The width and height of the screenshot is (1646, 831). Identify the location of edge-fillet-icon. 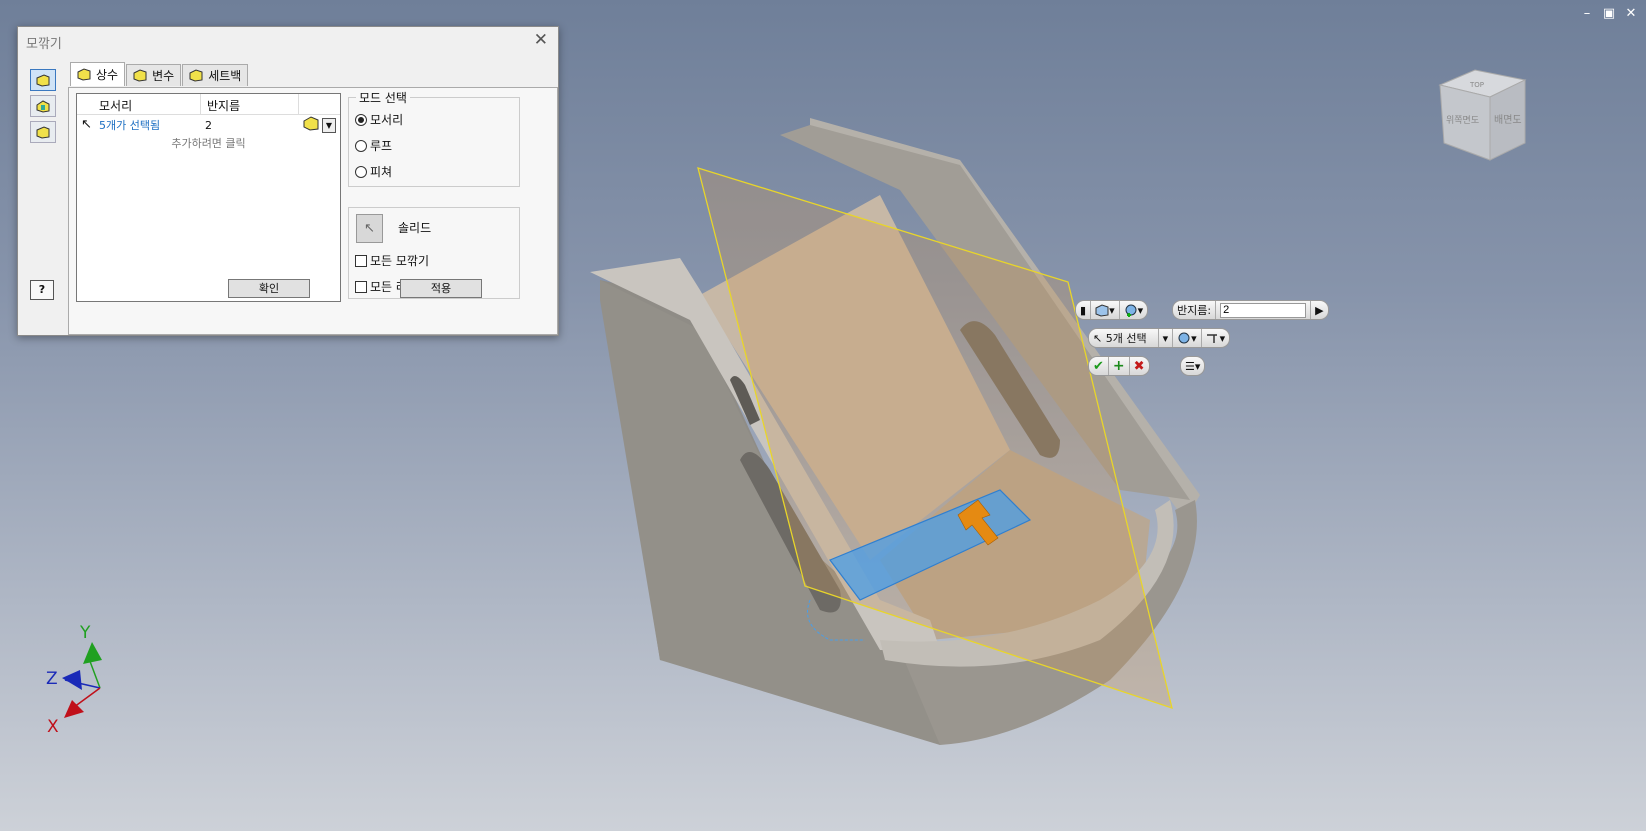
(43, 80).